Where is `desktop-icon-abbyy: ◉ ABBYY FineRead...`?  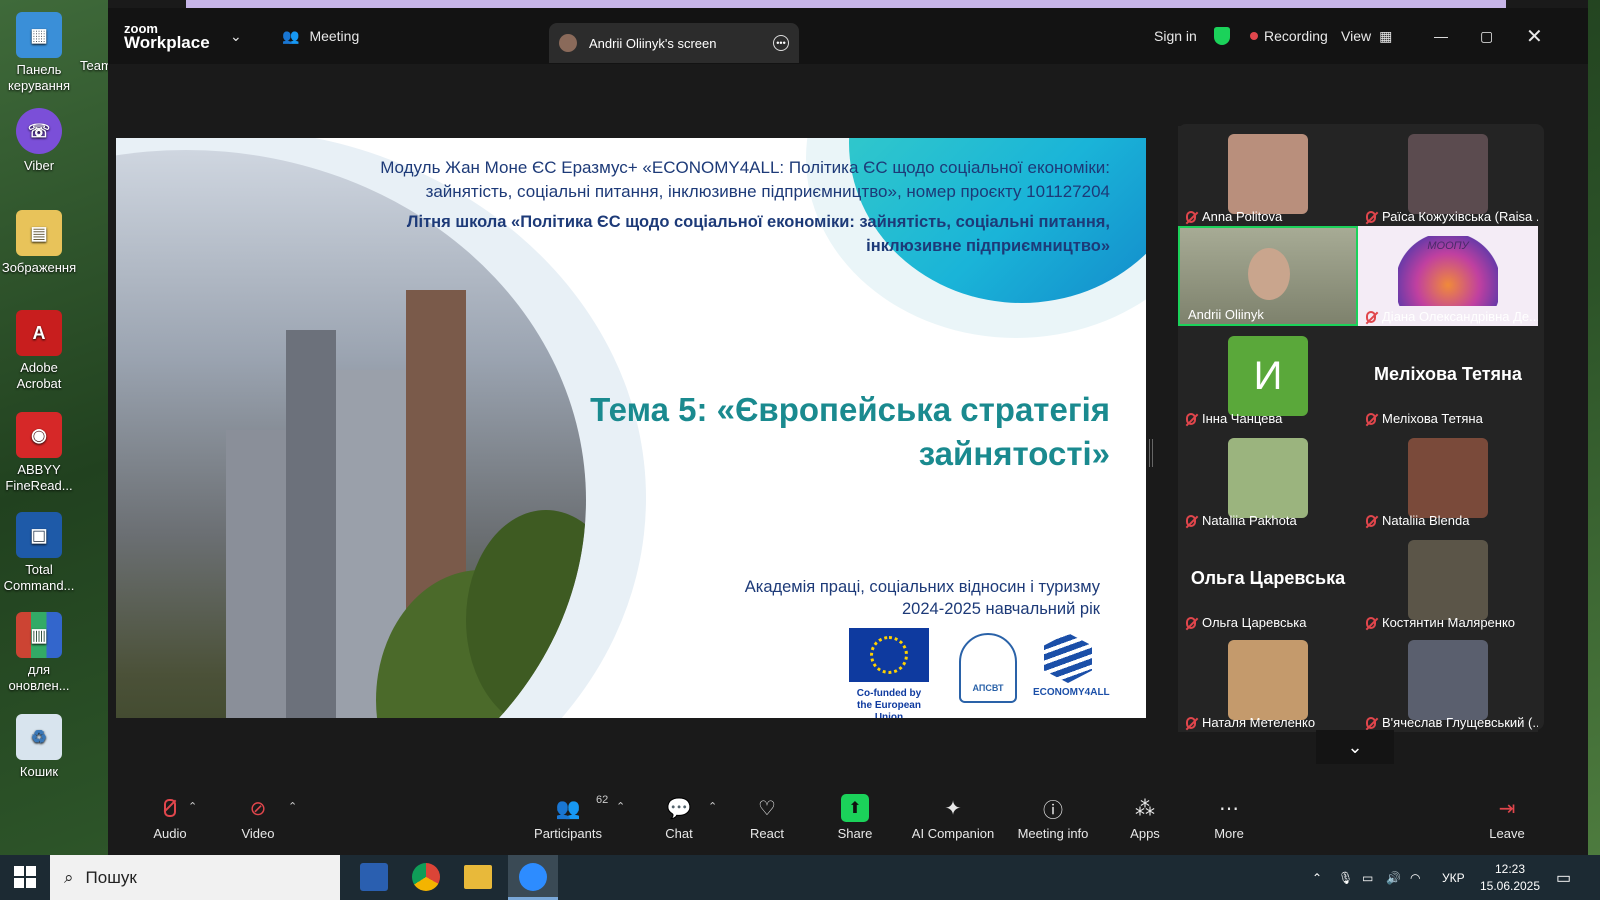
desktop-icon-abbyy: ◉ ABBYY FineRead... is located at coordinates (39, 453).